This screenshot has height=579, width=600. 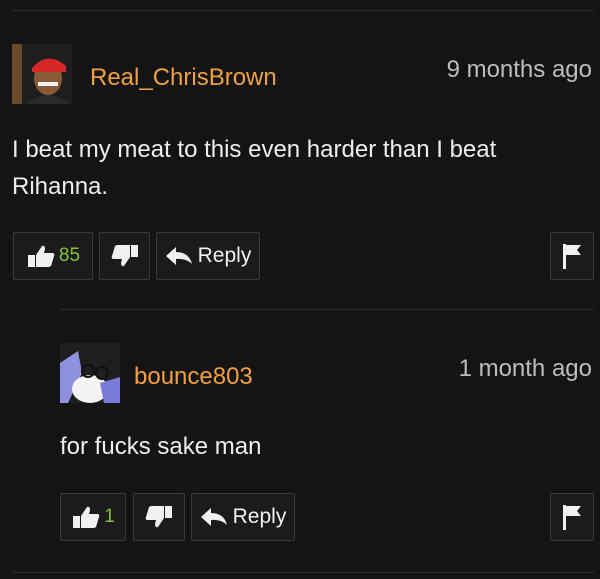 What do you see at coordinates (327, 309) in the screenshot?
I see `reply-divider` at bounding box center [327, 309].